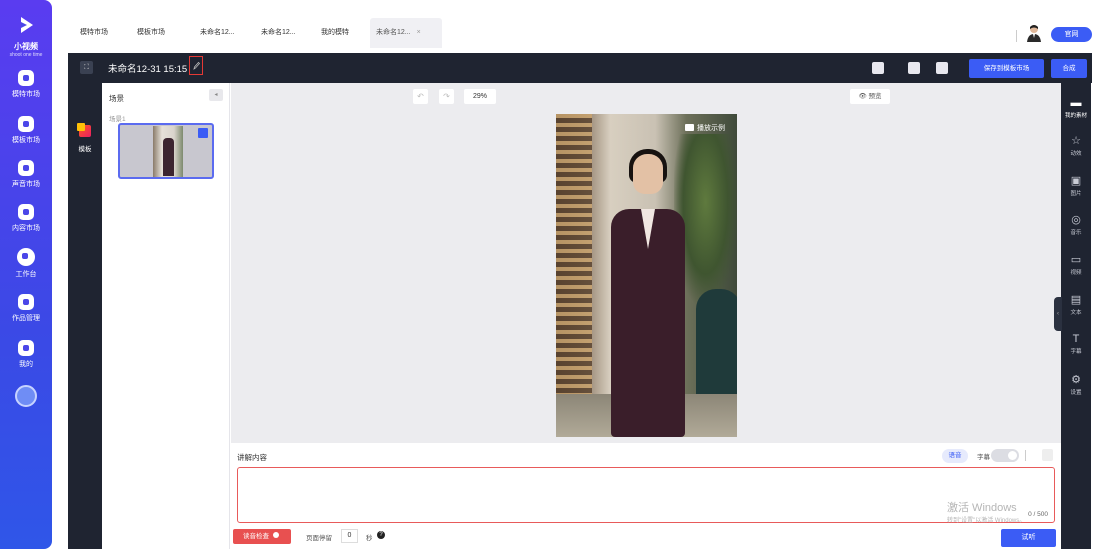 The image size is (1105, 549). I want to click on pronunciation-check-button: 读音检查, so click(262, 536).